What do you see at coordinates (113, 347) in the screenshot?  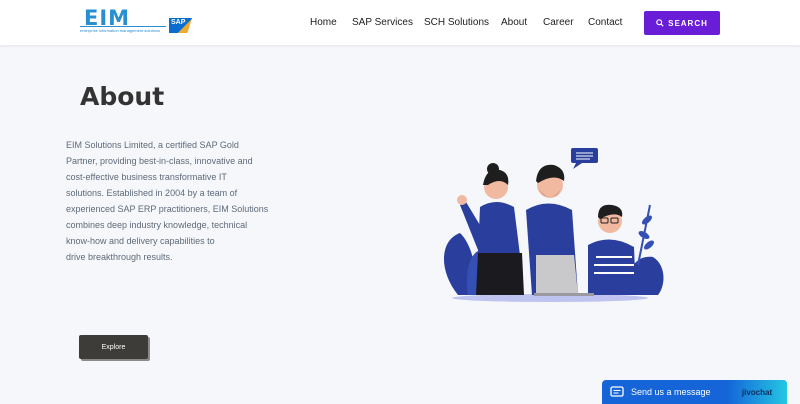 I see `explore-button: Explore` at bounding box center [113, 347].